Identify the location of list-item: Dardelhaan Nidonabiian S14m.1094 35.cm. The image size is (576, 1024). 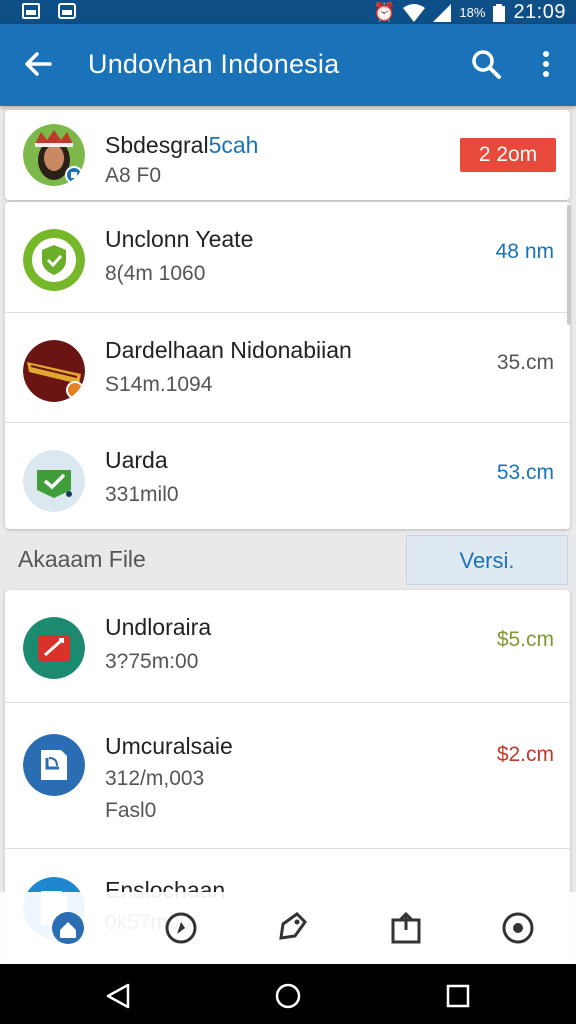
(287, 367).